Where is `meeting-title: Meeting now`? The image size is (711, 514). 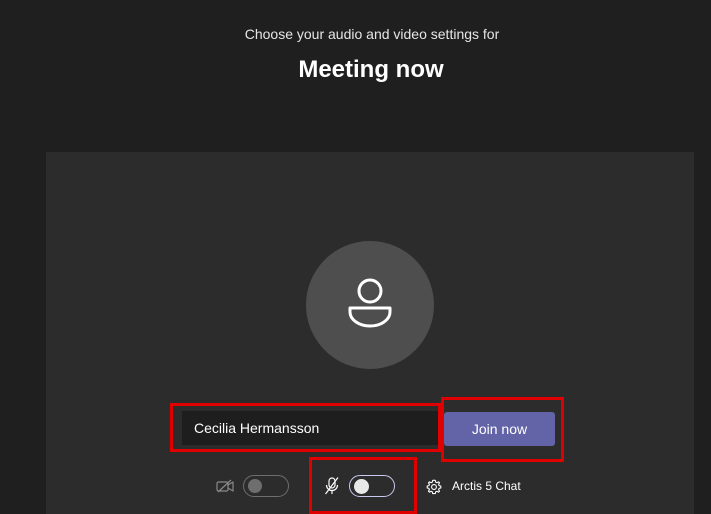
meeting-title: Meeting now is located at coordinates (371, 69).